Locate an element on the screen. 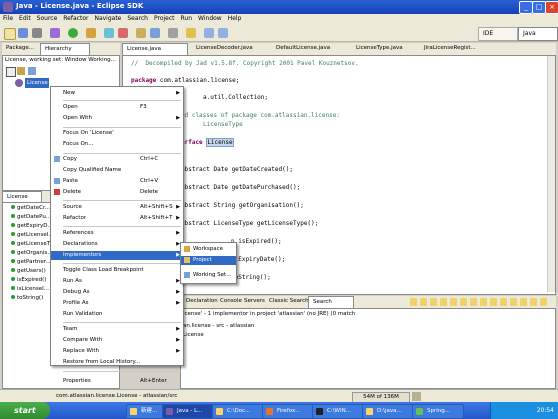  context-menu-item-run-validation: Run Validation is located at coordinates (117, 314).